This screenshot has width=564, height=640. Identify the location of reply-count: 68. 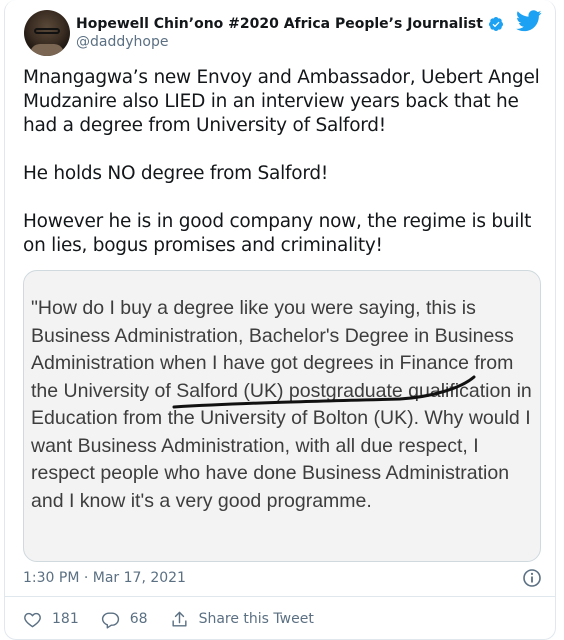
(138, 619).